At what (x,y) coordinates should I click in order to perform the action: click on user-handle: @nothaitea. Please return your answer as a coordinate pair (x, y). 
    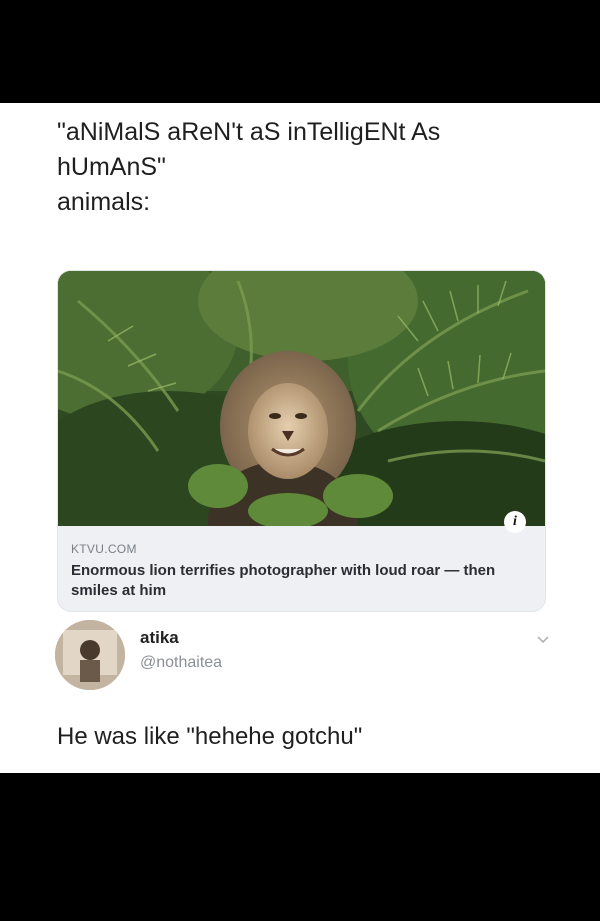
    Looking at the image, I should click on (181, 663).